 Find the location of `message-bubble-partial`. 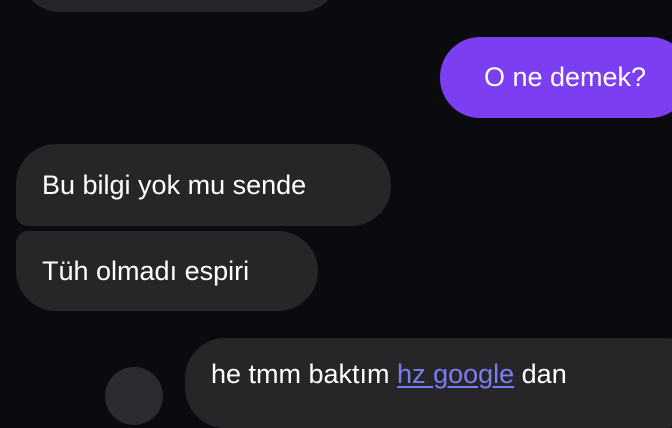

message-bubble-partial is located at coordinates (180, 6).